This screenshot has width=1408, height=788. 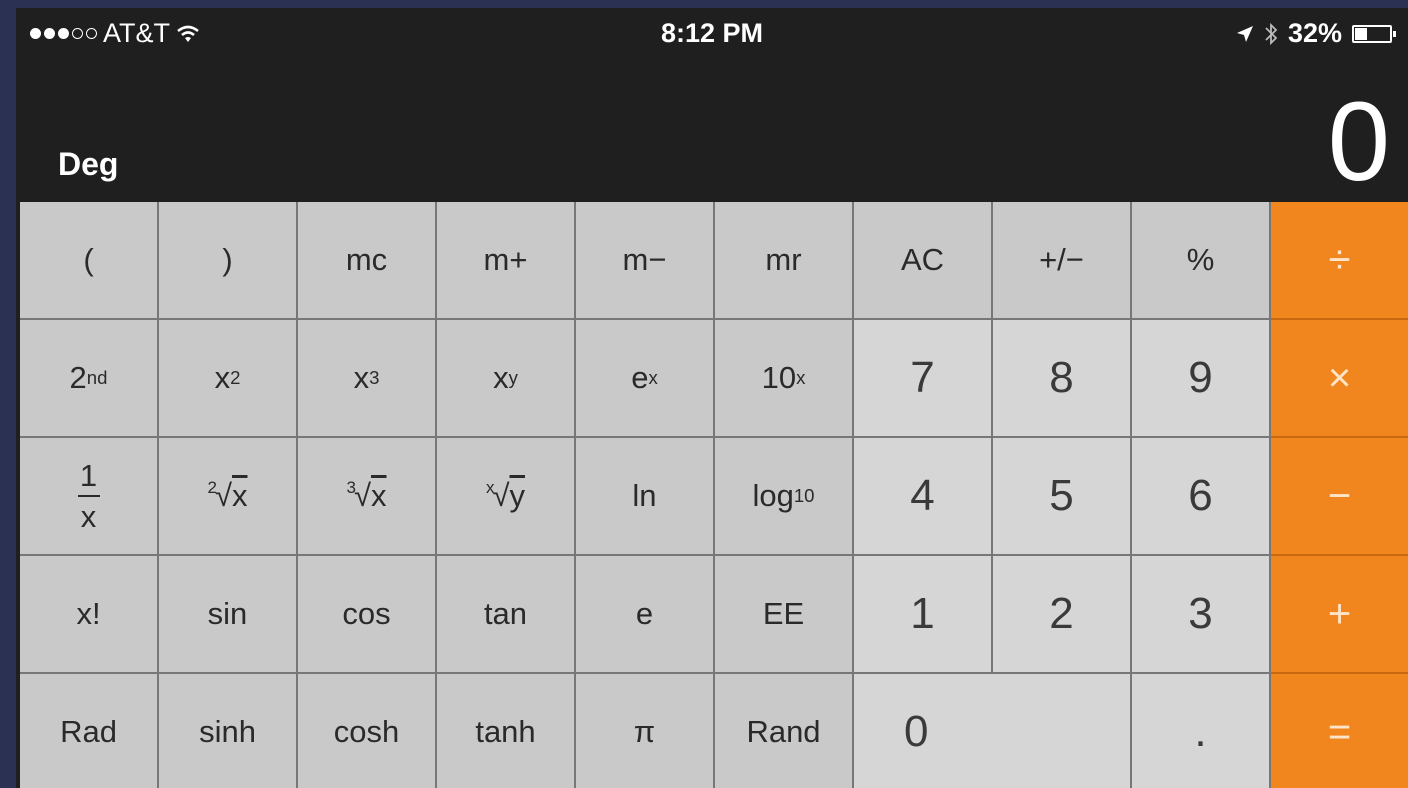 I want to click on power-button: xy, so click(x=506, y=379).